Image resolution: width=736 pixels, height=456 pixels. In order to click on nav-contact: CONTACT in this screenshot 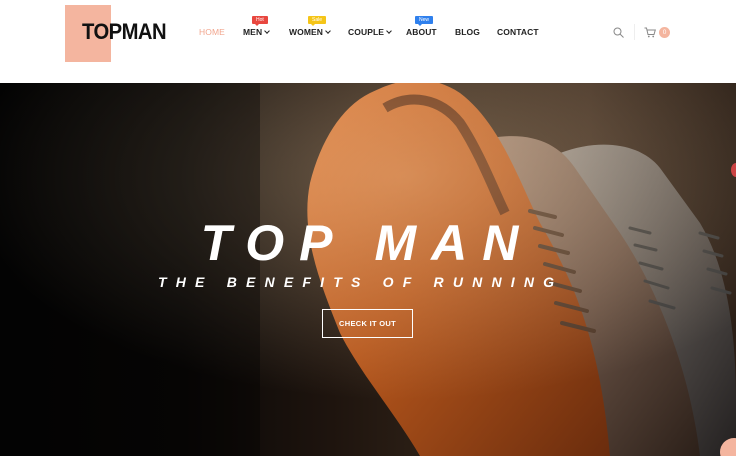, I will do `click(518, 32)`.